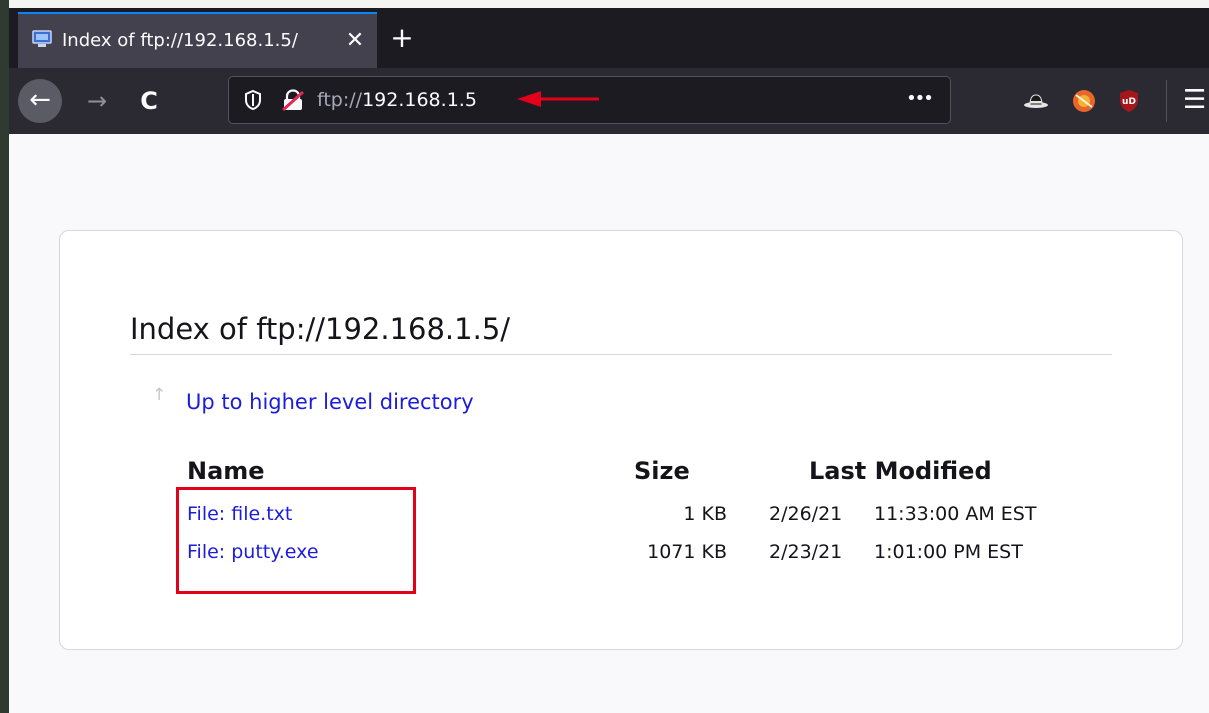  What do you see at coordinates (97, 101) in the screenshot?
I see `forward-button: →` at bounding box center [97, 101].